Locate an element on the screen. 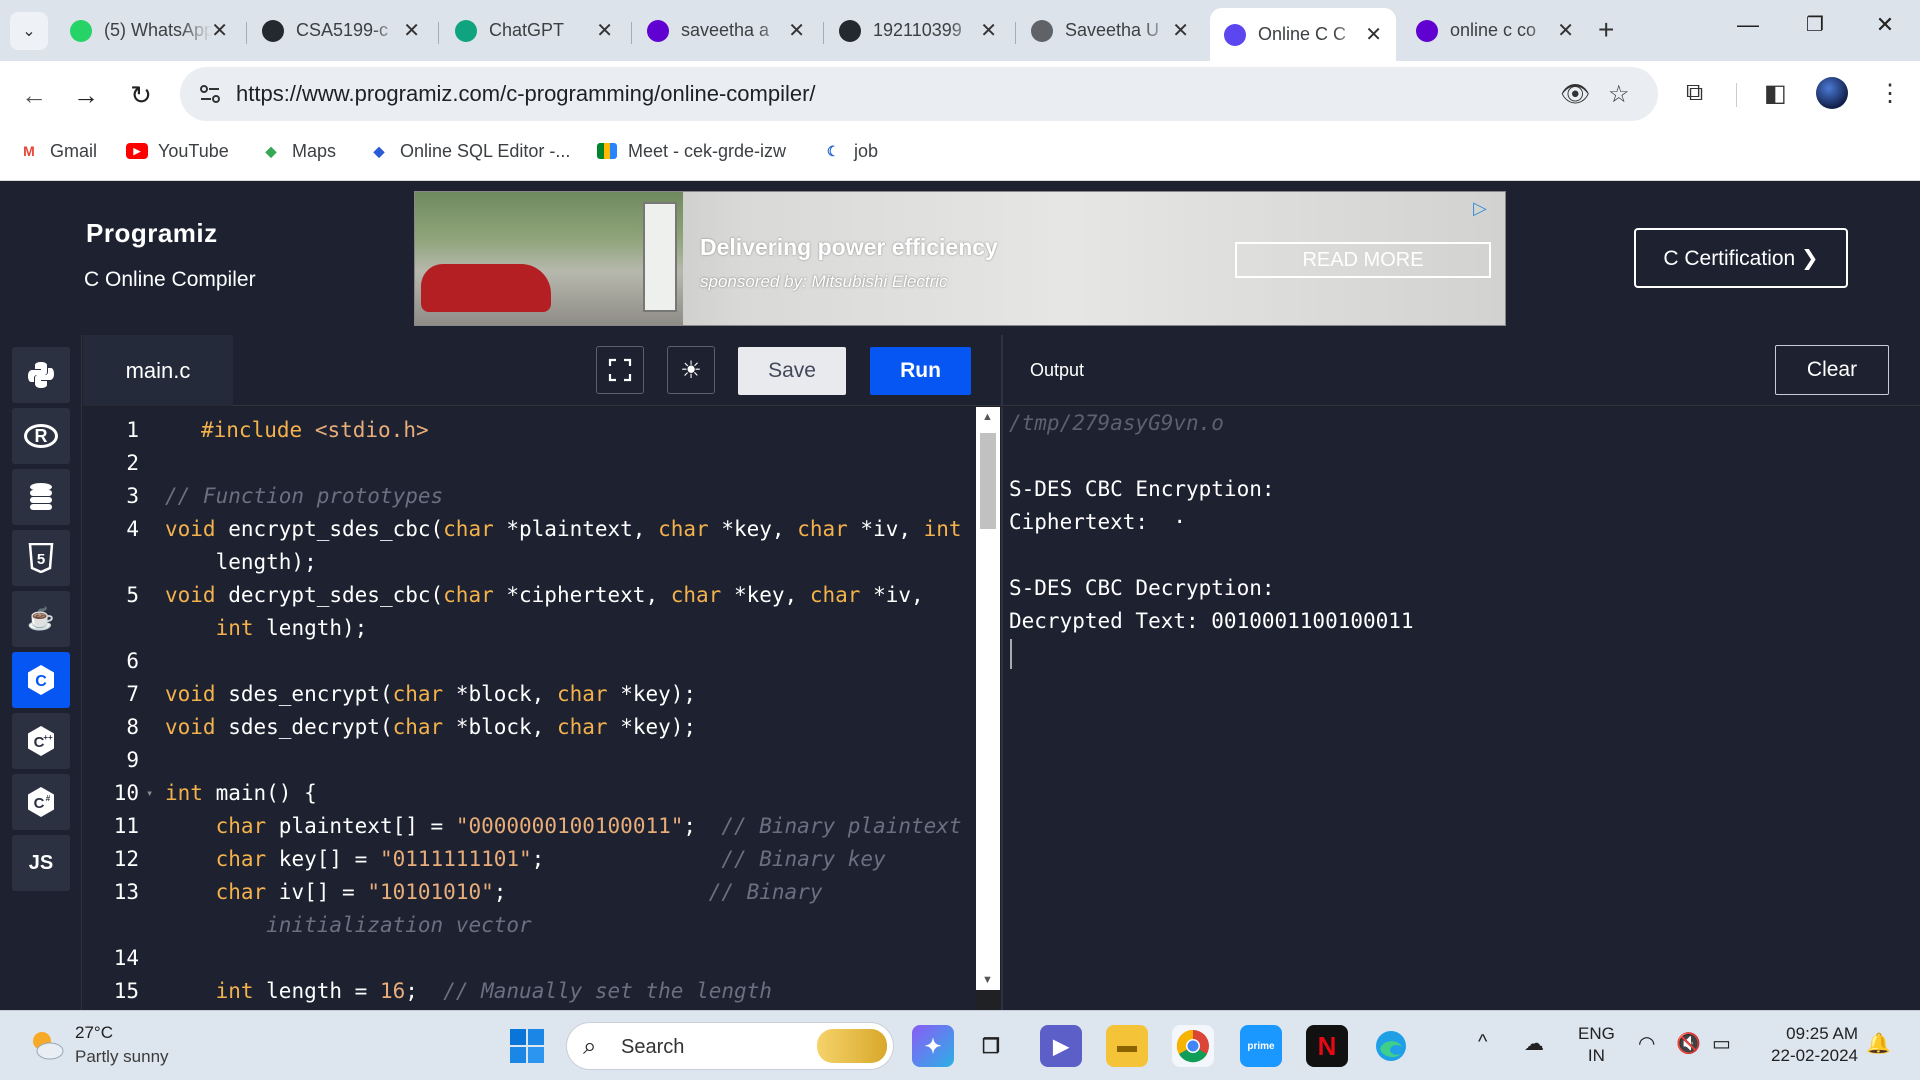  side-panel-icon: ◧ is located at coordinates (1775, 93).